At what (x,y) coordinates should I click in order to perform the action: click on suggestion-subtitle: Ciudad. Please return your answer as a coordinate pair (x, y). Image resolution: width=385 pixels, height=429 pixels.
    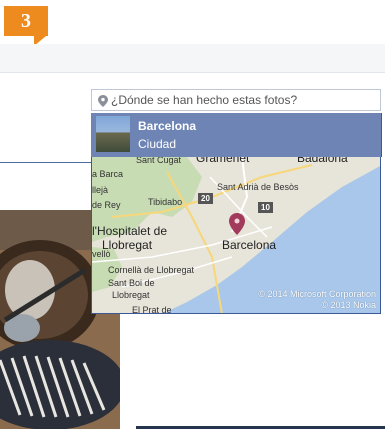
    Looking at the image, I should click on (157, 144).